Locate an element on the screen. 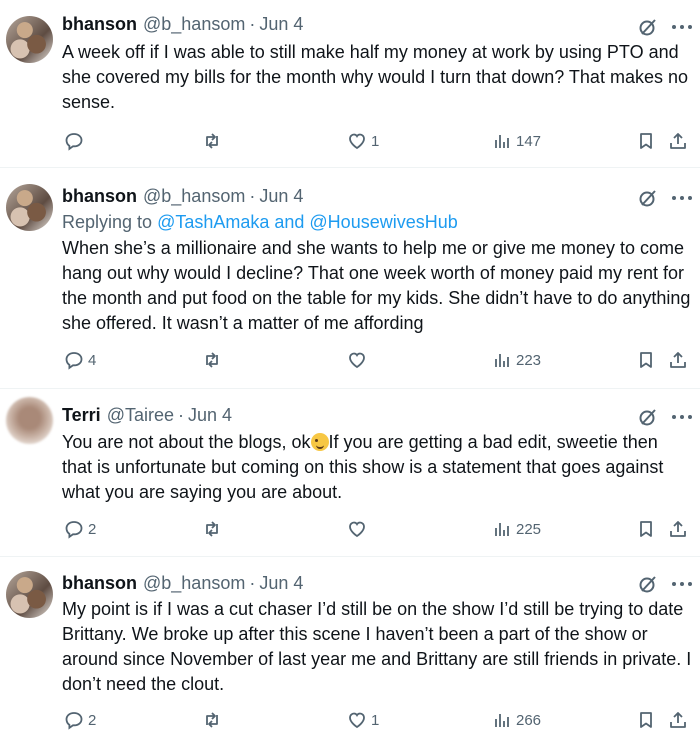 Image resolution: width=700 pixels, height=756 pixels. views-button: 223 is located at coordinates (516, 360).